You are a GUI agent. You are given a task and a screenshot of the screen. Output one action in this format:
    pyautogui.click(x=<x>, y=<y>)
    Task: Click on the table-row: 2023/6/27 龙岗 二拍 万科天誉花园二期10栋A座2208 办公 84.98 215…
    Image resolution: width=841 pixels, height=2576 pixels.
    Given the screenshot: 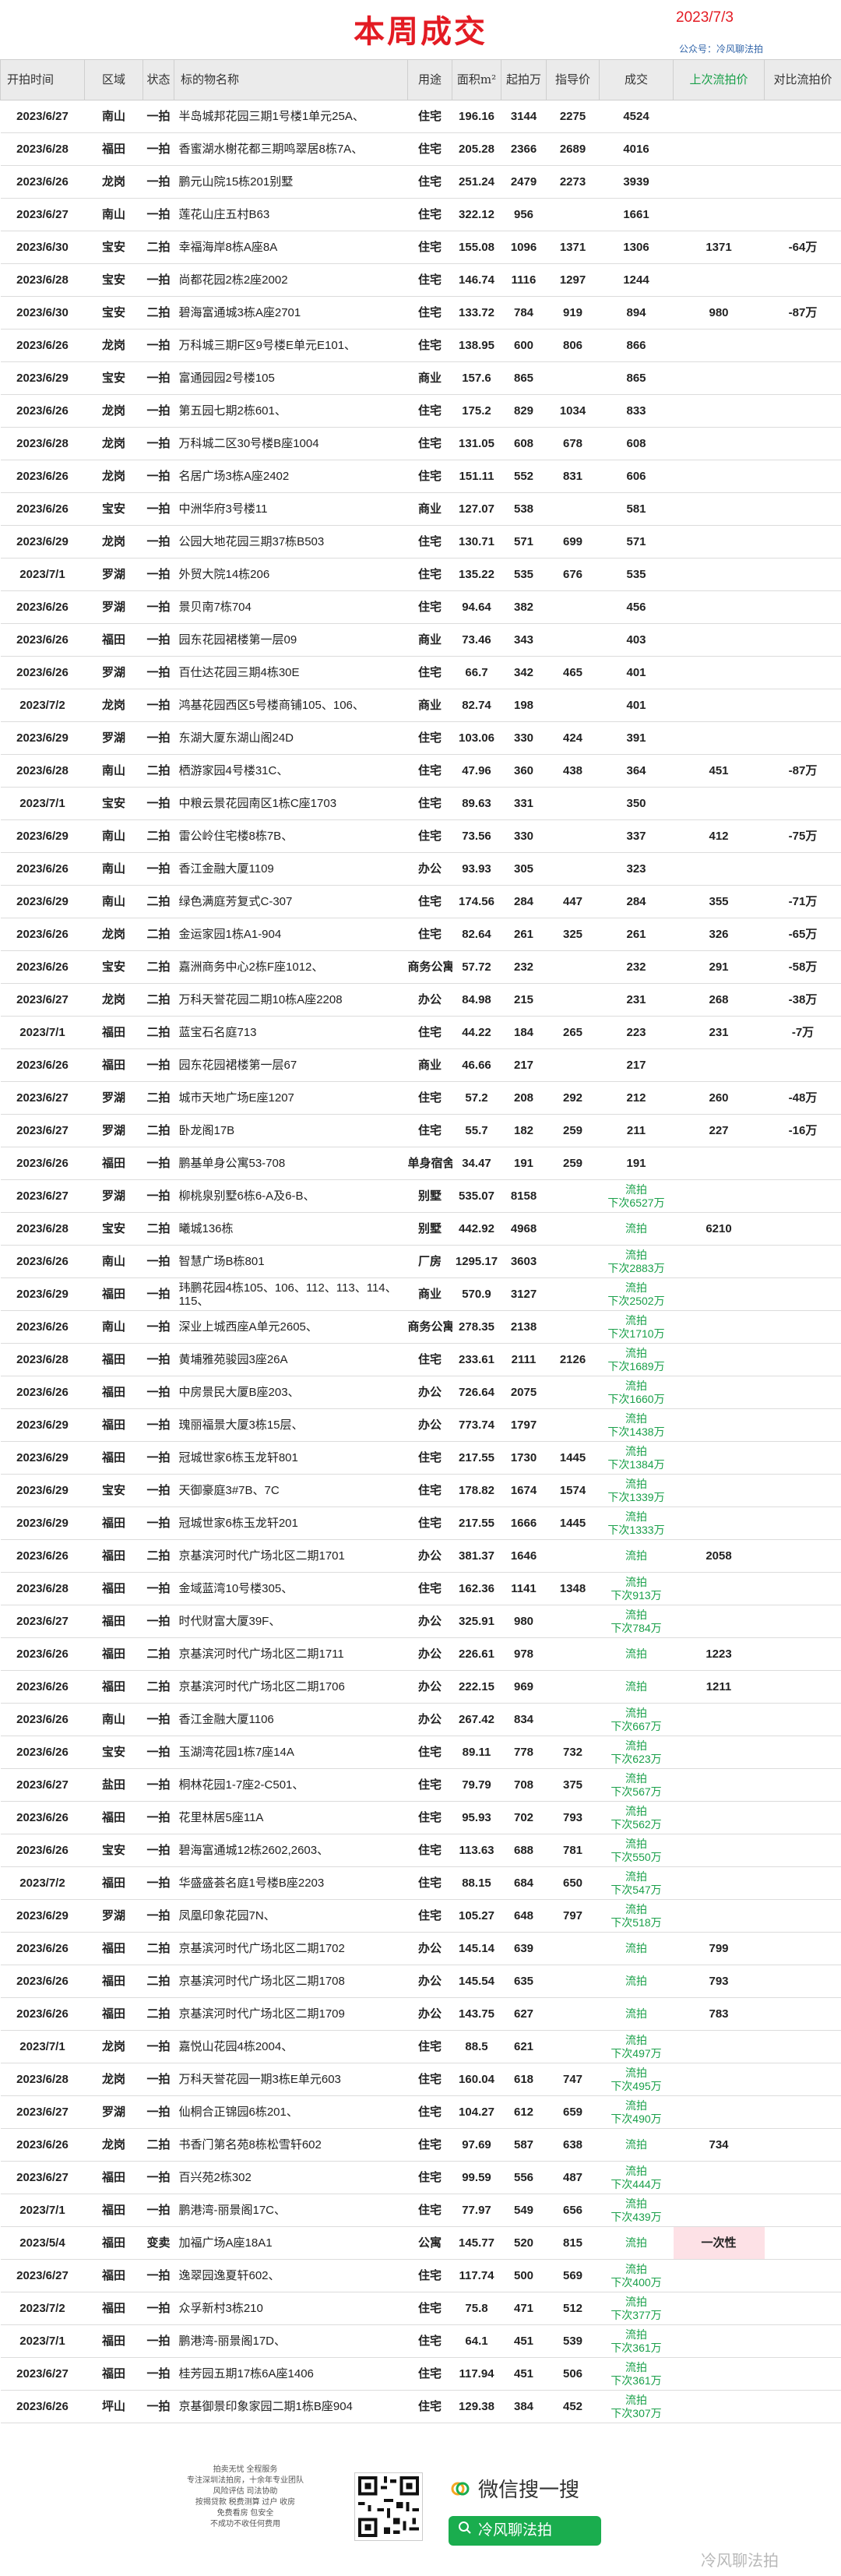 What is the action you would take?
    pyautogui.click(x=420, y=1000)
    